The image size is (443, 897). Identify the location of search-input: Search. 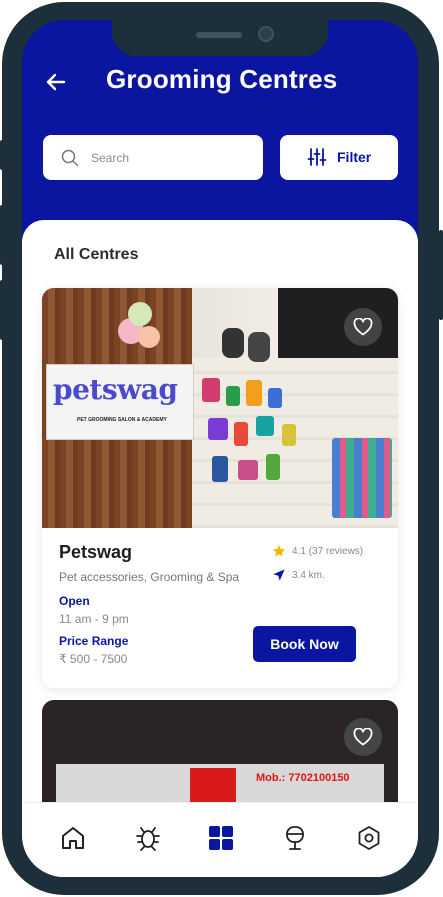
(153, 157).